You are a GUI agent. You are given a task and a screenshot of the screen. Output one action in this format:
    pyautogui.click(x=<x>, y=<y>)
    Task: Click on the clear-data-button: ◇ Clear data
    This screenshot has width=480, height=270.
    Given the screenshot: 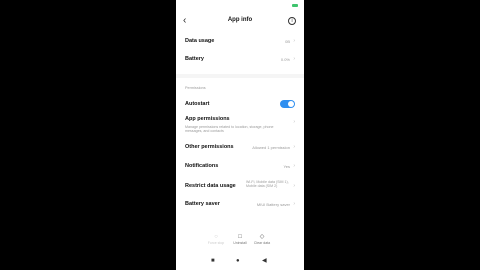 What is the action you would take?
    pyautogui.click(x=262, y=239)
    